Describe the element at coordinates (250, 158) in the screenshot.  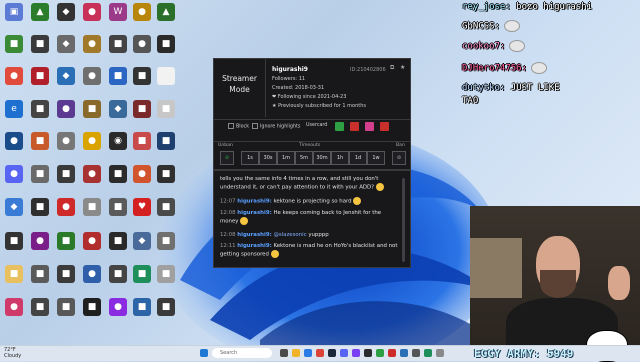
I see `timeout-1s-button: 1s` at that location.